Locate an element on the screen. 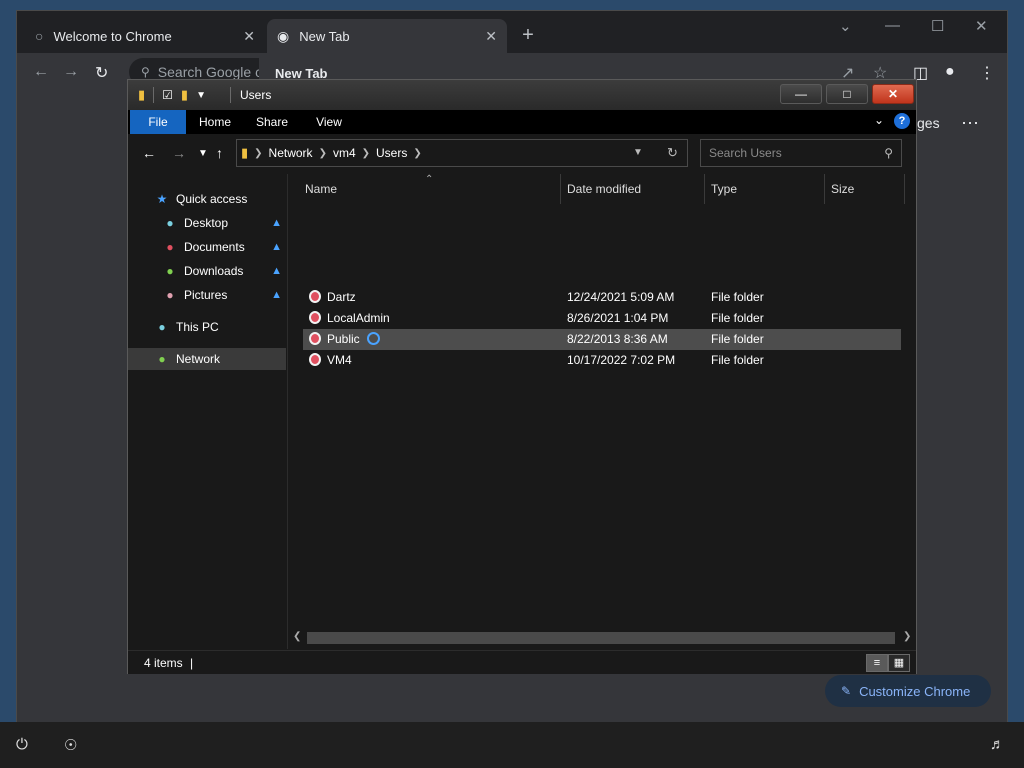 This screenshot has height=768, width=1024. nav-item-network: ● Network is located at coordinates (207, 359).